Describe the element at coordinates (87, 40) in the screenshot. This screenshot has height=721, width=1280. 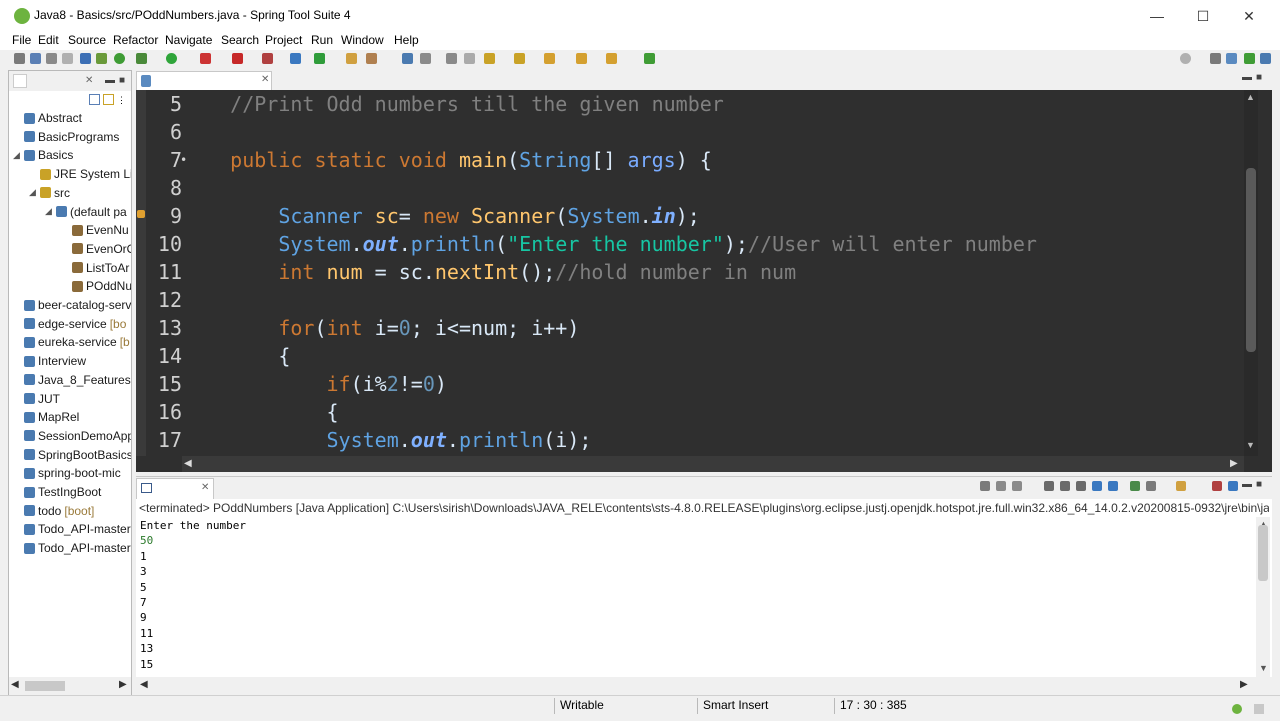
I see `menu-source: Source` at that location.